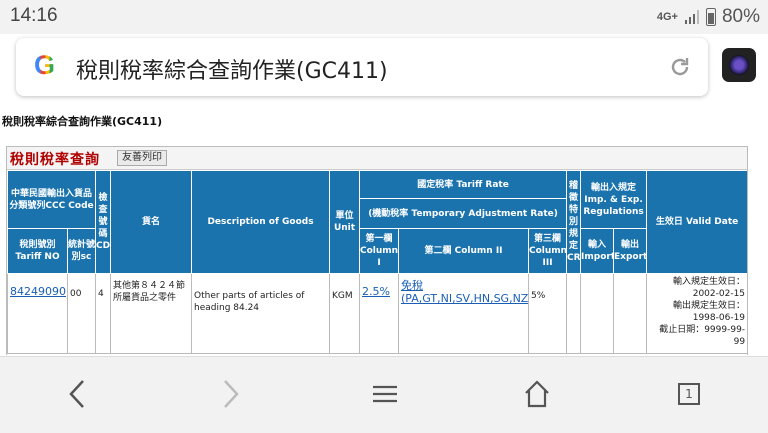 Image resolution: width=768 pixels, height=433 pixels. I want to click on battery-icon, so click(710, 17).